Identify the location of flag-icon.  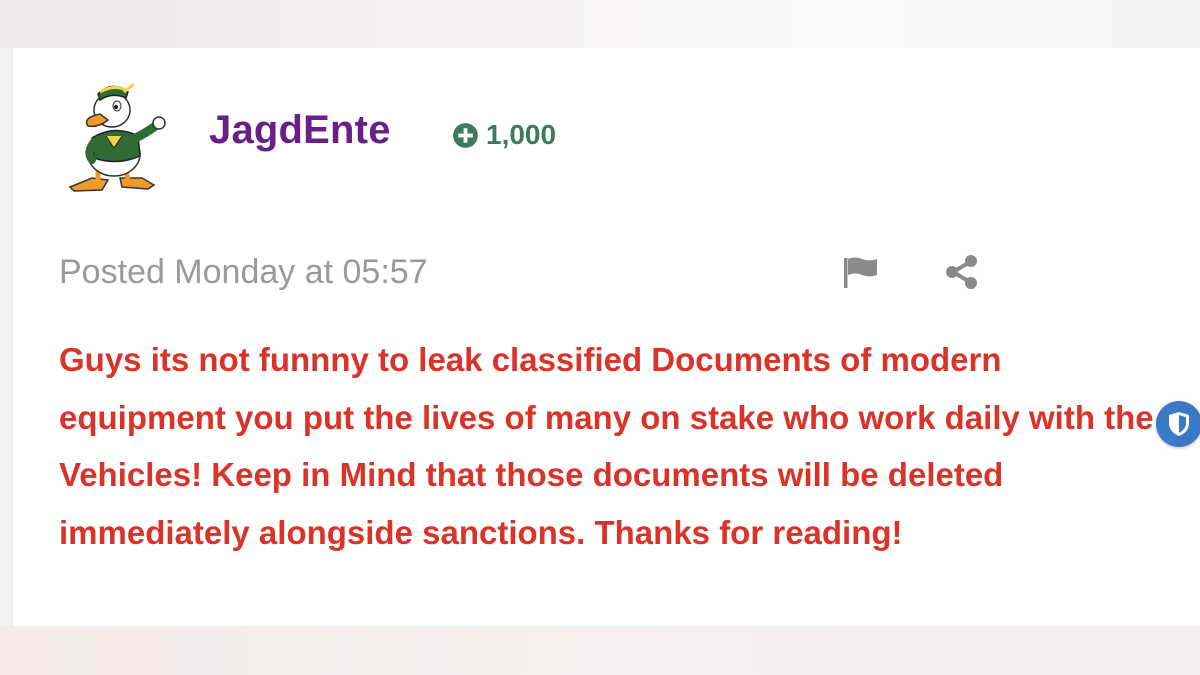
(860, 272).